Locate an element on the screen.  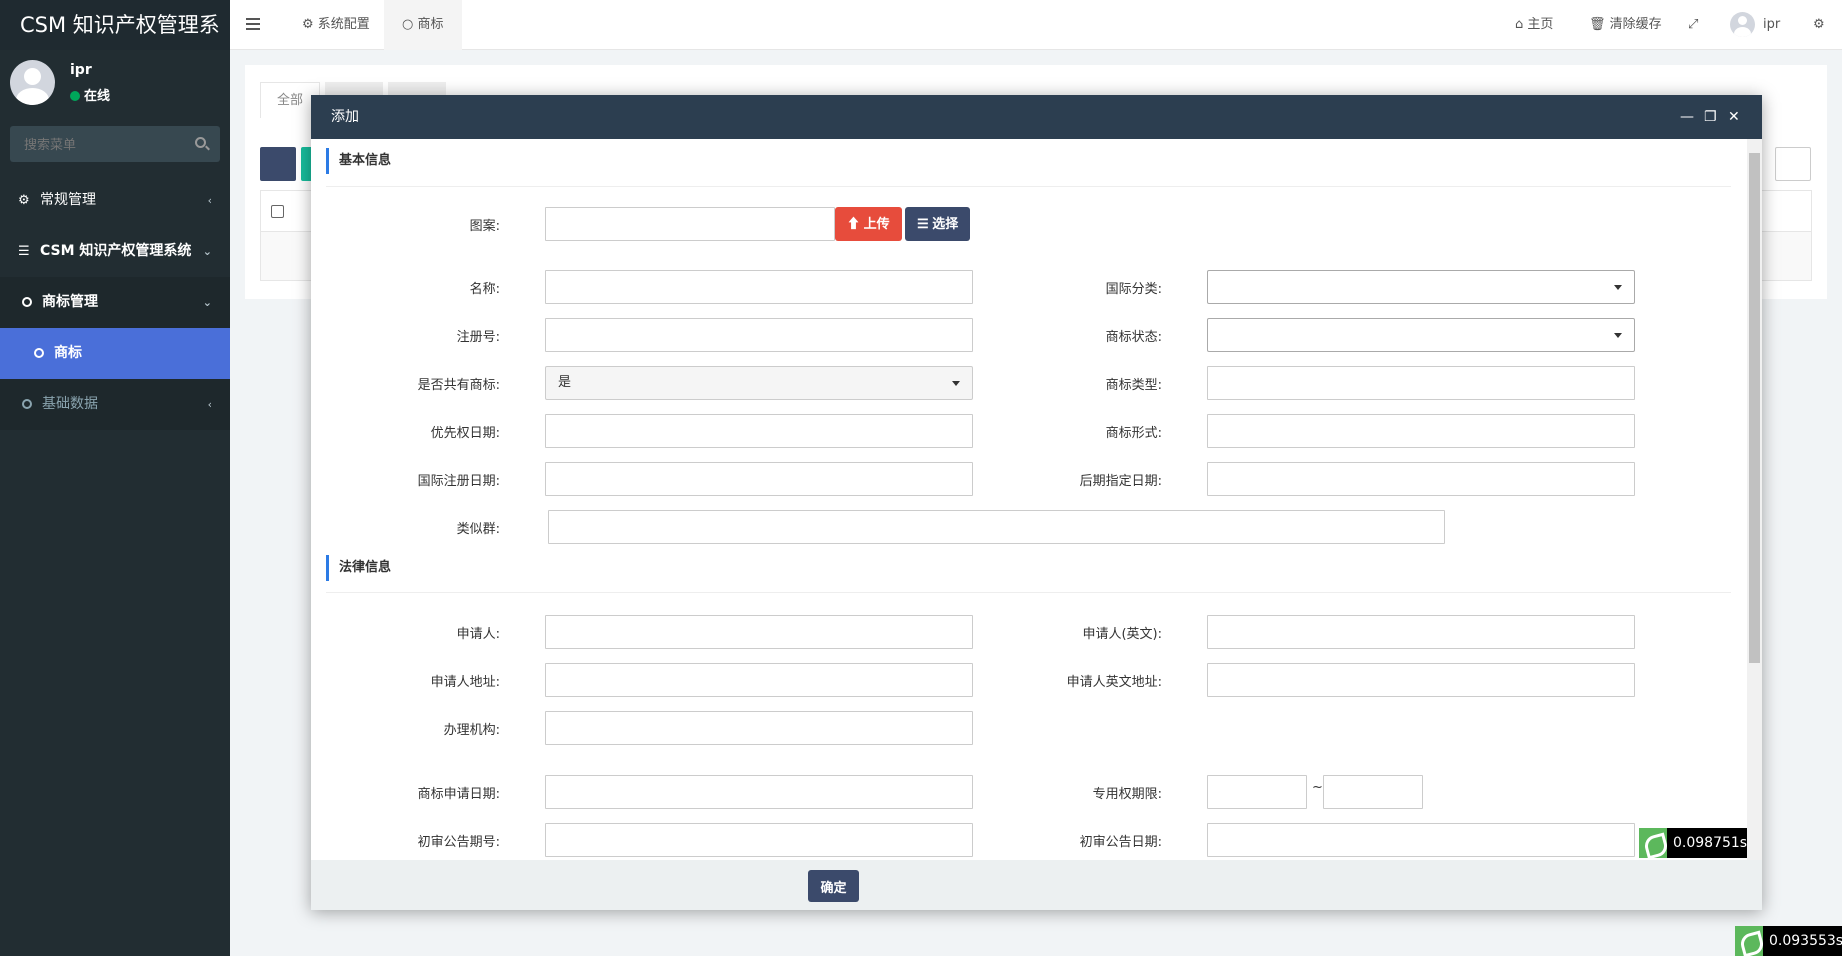
online-dot-icon is located at coordinates (75, 96).